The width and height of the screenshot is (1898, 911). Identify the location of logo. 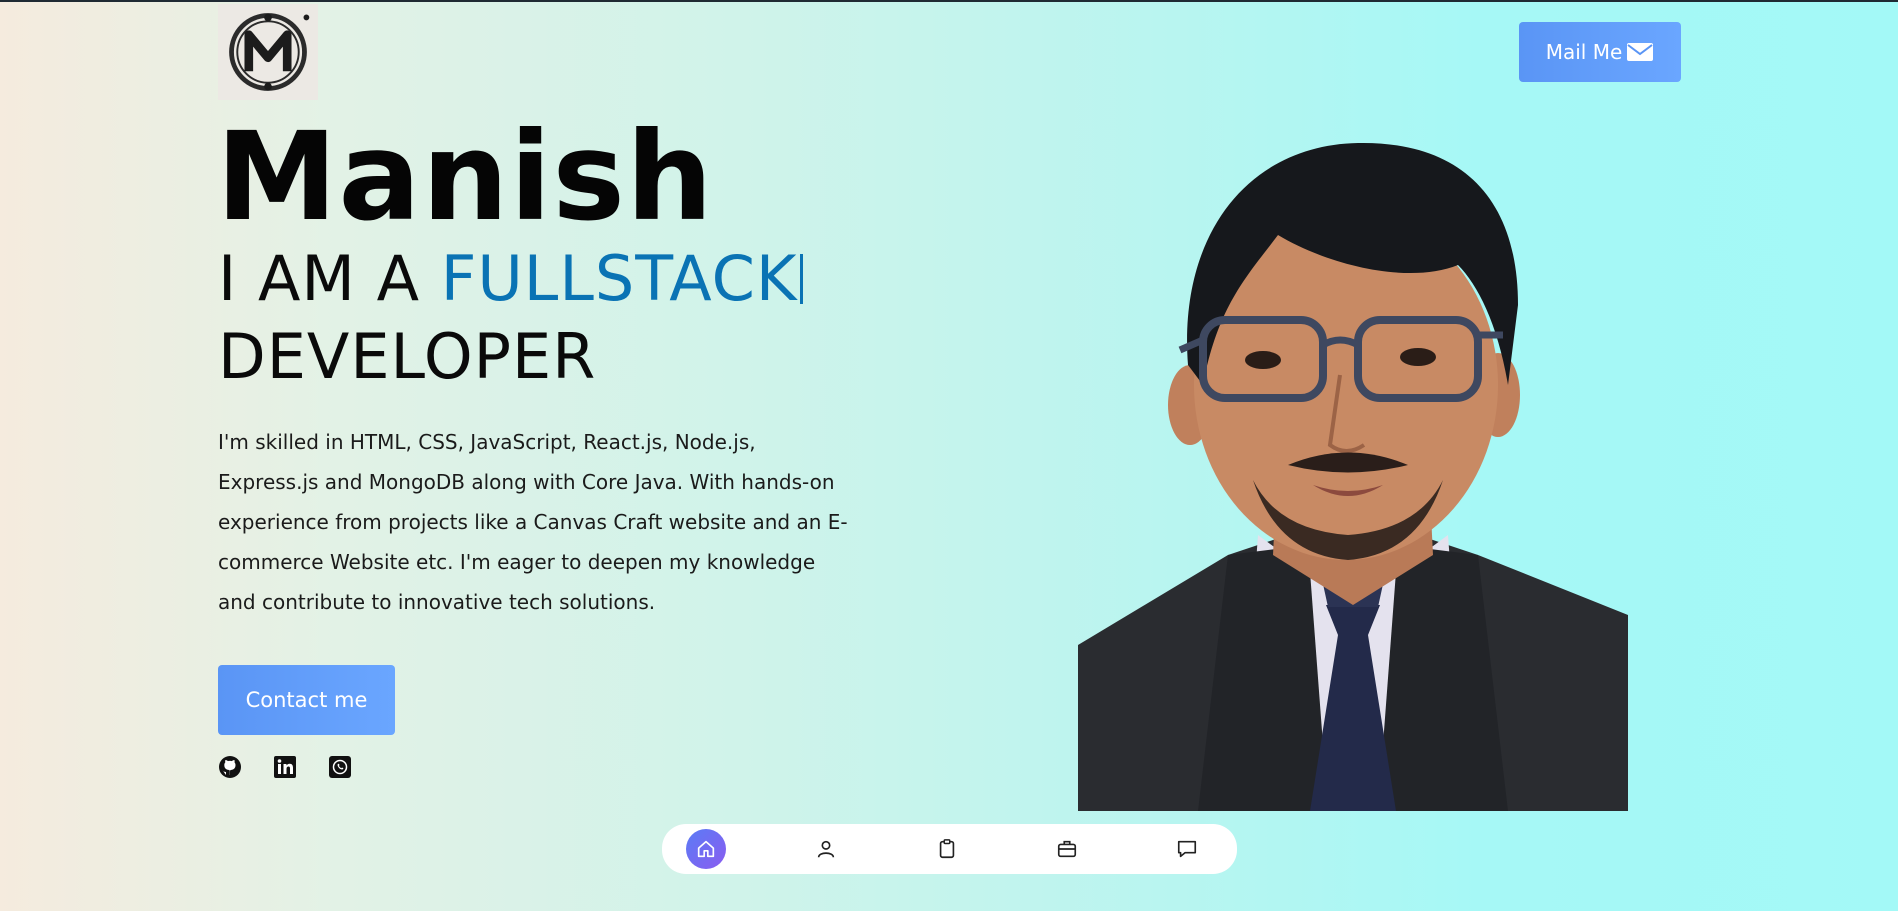
(268, 52).